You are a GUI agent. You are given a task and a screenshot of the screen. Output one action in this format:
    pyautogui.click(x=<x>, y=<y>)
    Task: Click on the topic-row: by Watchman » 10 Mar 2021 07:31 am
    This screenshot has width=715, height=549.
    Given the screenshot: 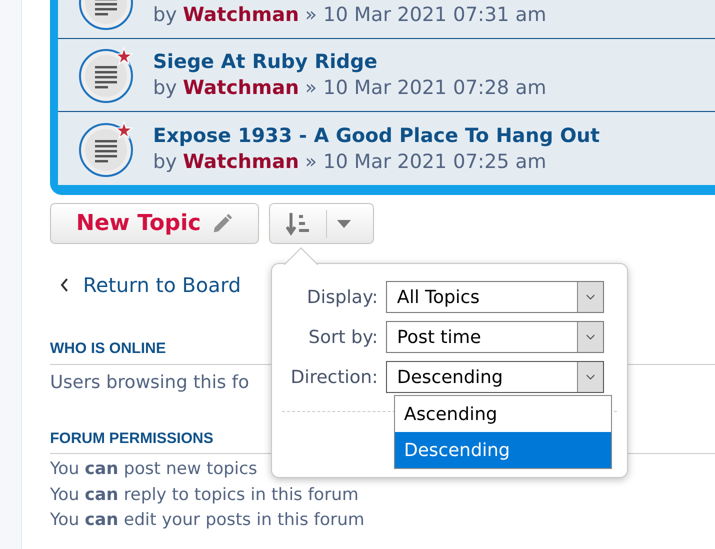 What is the action you would take?
    pyautogui.click(x=386, y=19)
    